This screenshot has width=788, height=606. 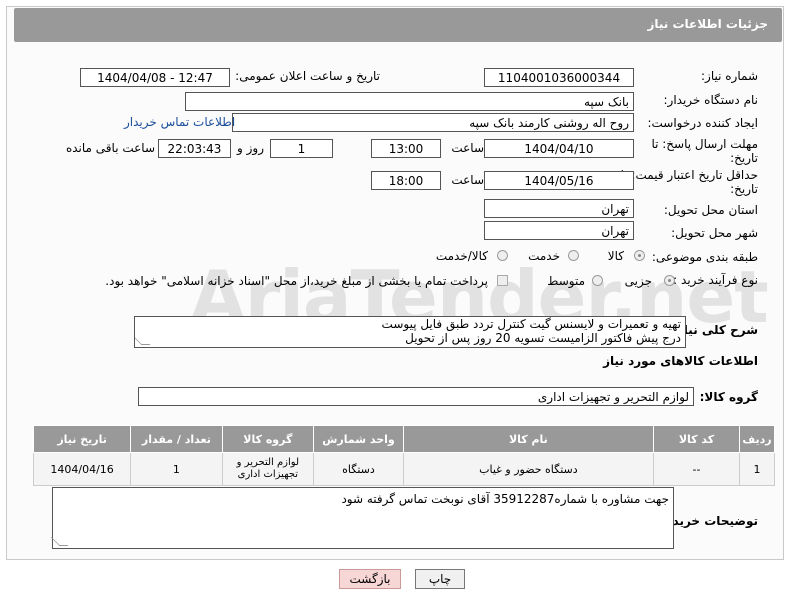 I want to click on min-price-time-field: 18:00, so click(x=406, y=180).